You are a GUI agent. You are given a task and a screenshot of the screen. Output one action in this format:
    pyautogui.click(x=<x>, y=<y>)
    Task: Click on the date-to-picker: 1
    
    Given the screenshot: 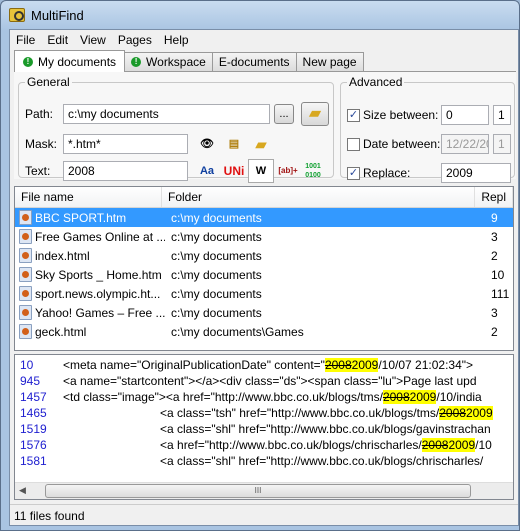 What is the action you would take?
    pyautogui.click(x=502, y=144)
    